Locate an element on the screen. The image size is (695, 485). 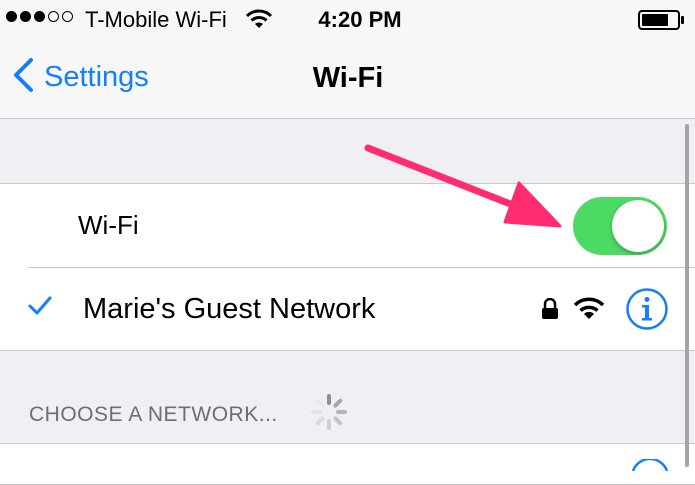
lock-icon is located at coordinates (550, 311).